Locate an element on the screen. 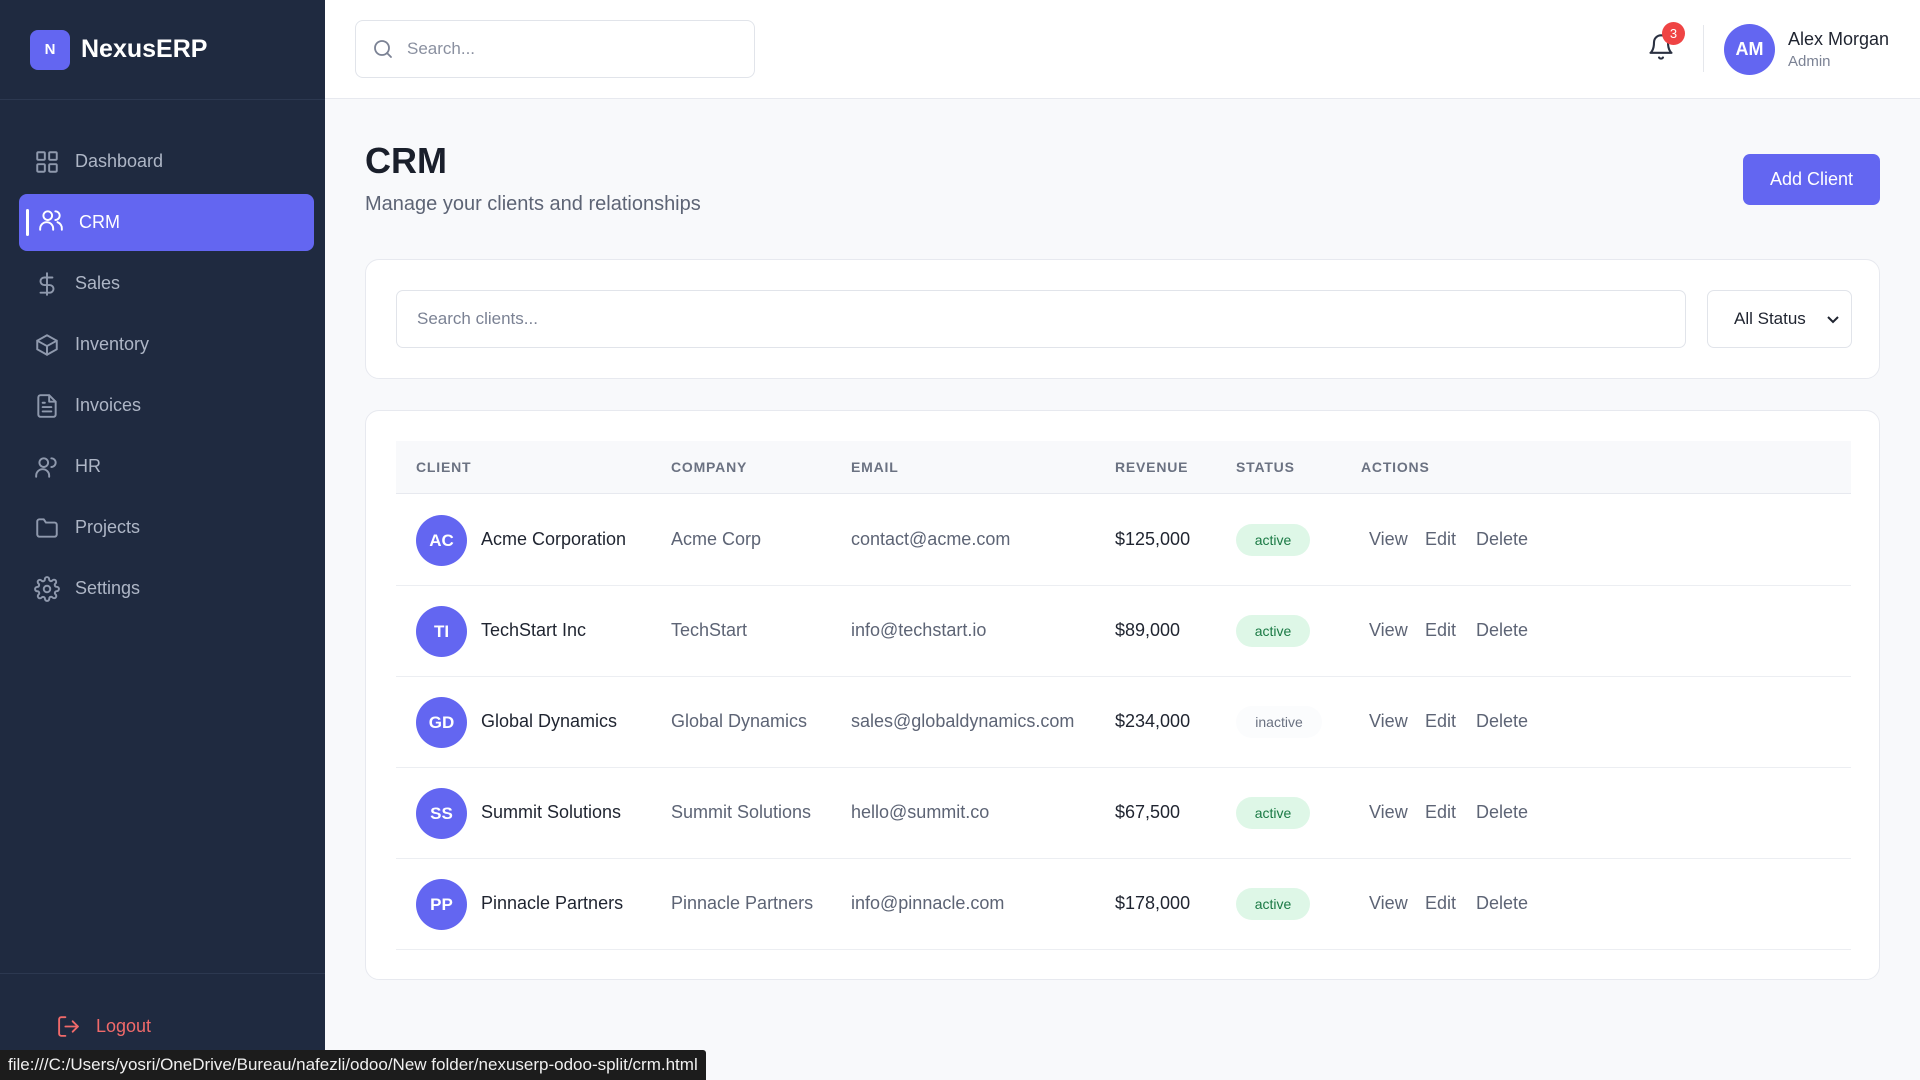  status-filter-select: All Status is located at coordinates (1779, 319).